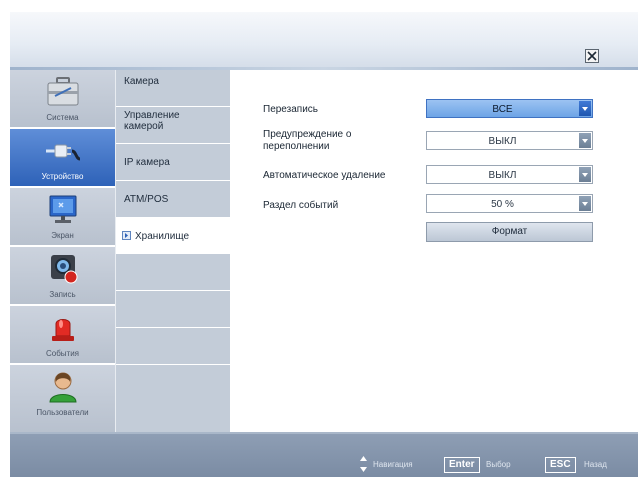  I want to click on format-button: Формат, so click(509, 232).